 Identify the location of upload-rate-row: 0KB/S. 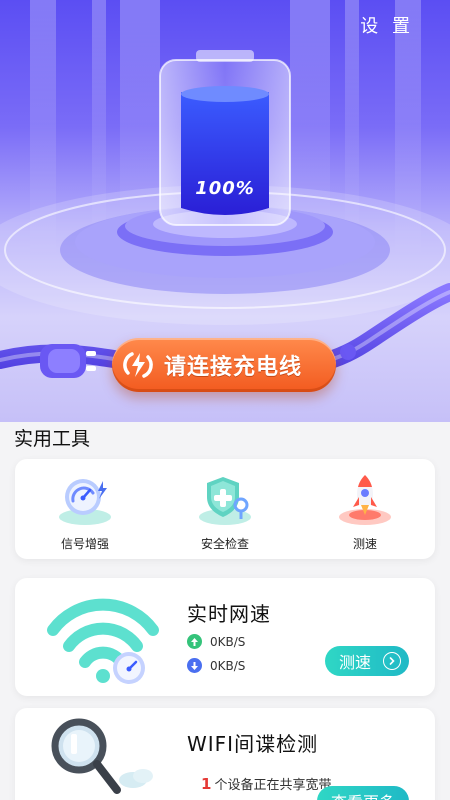
(216, 641).